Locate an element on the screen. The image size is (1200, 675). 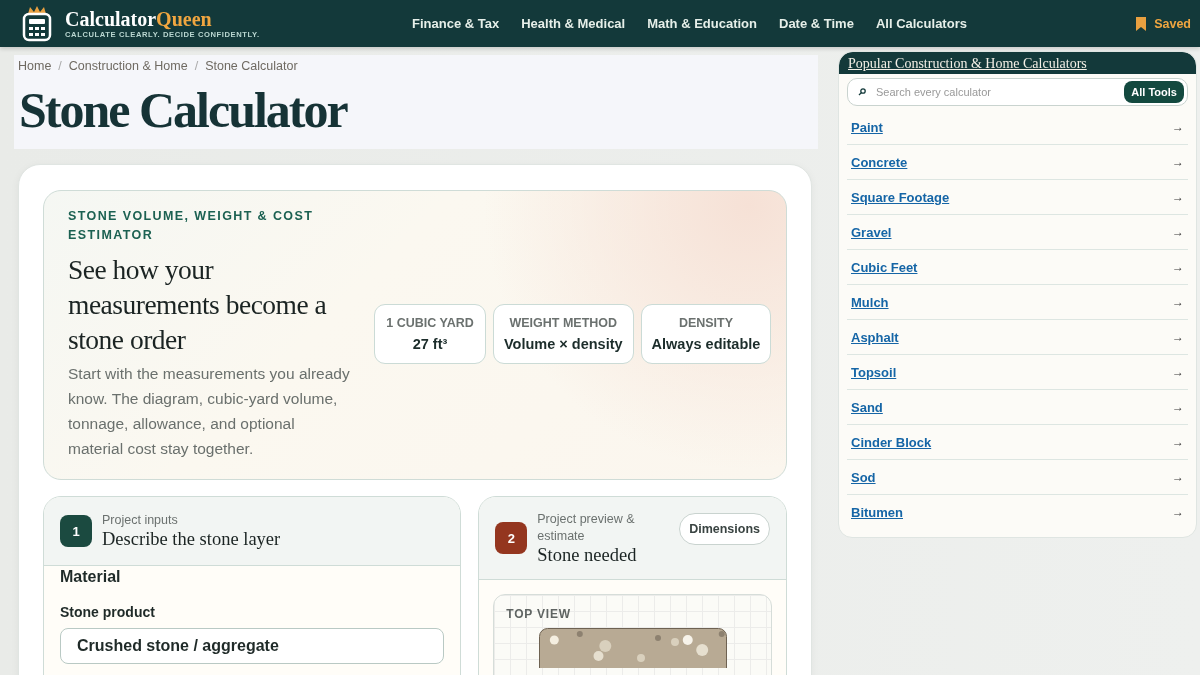
step-kicker: Project inputs is located at coordinates (140, 520).